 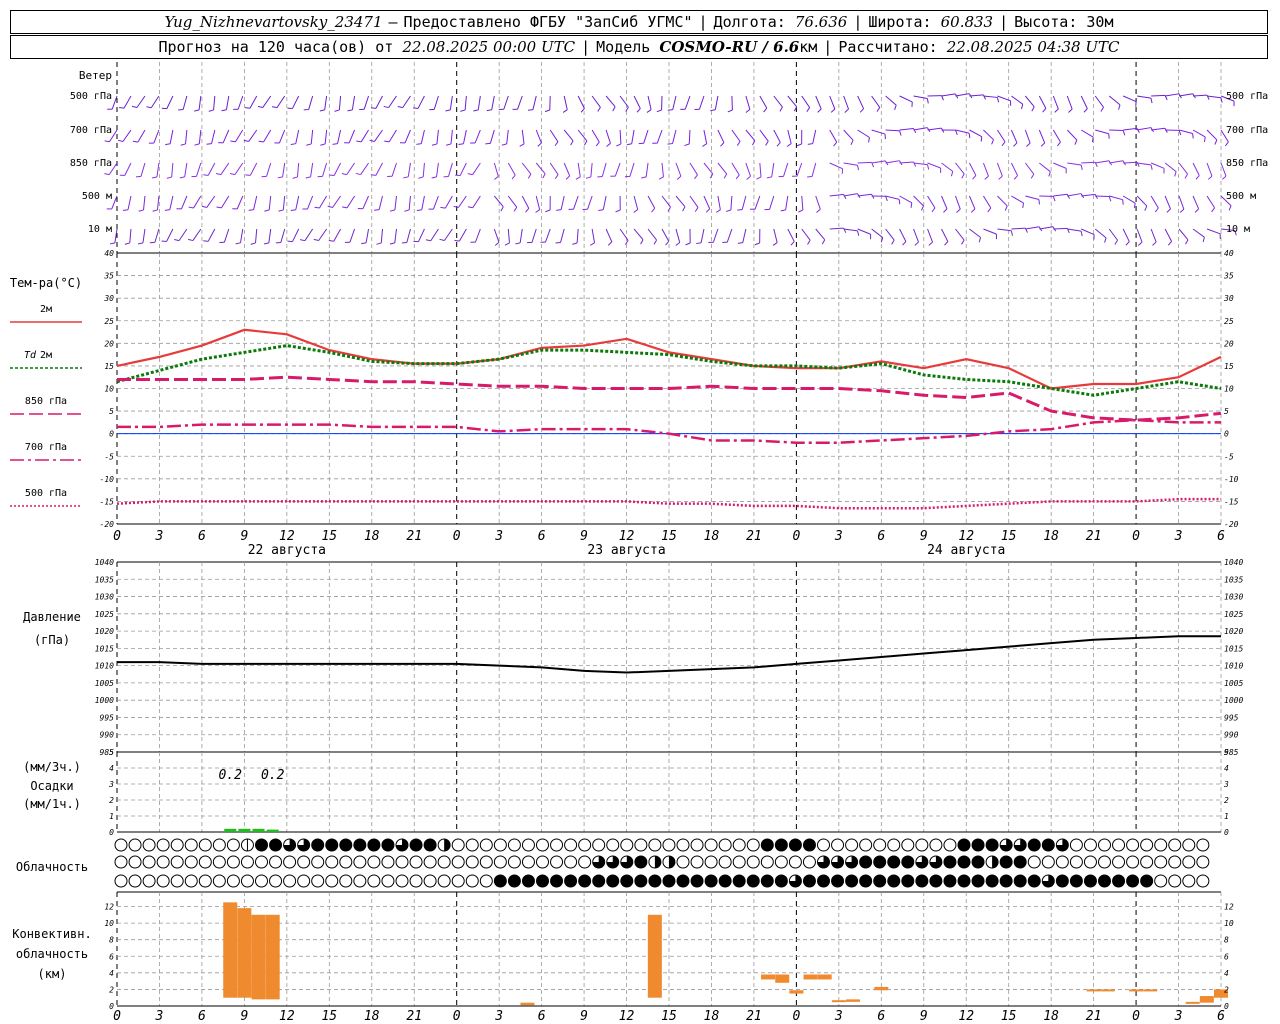 I want to click on precip-unit-3h: (мм/3ч.), so click(x=52, y=767).